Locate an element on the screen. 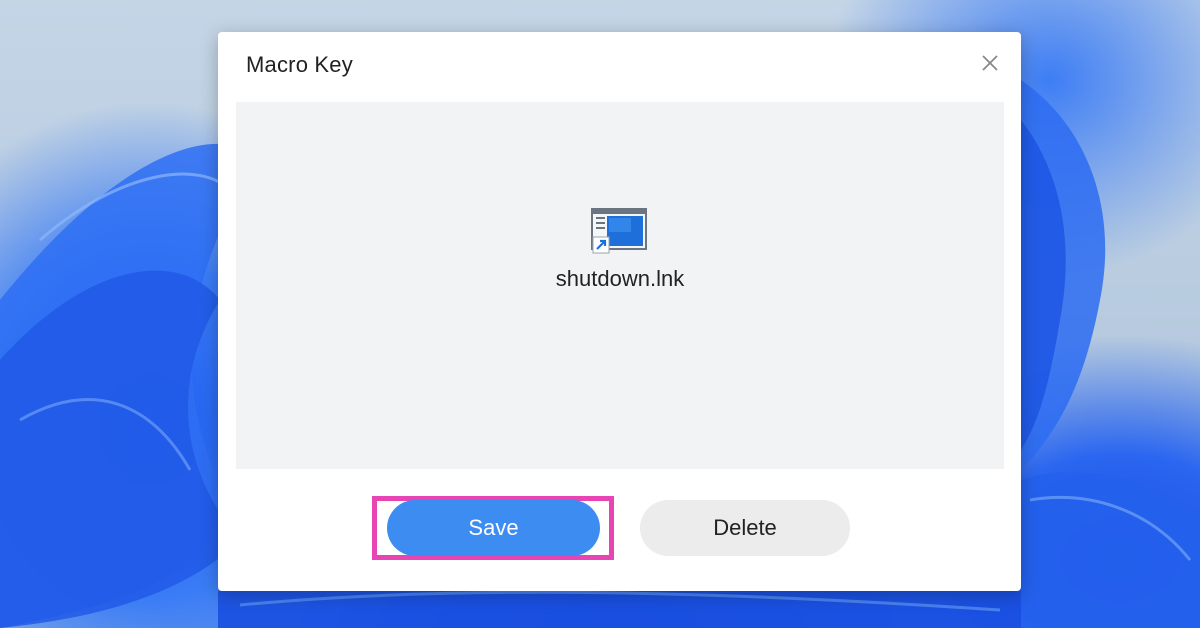 The width and height of the screenshot is (1200, 628). shortcut-file-icon is located at coordinates (619, 231).